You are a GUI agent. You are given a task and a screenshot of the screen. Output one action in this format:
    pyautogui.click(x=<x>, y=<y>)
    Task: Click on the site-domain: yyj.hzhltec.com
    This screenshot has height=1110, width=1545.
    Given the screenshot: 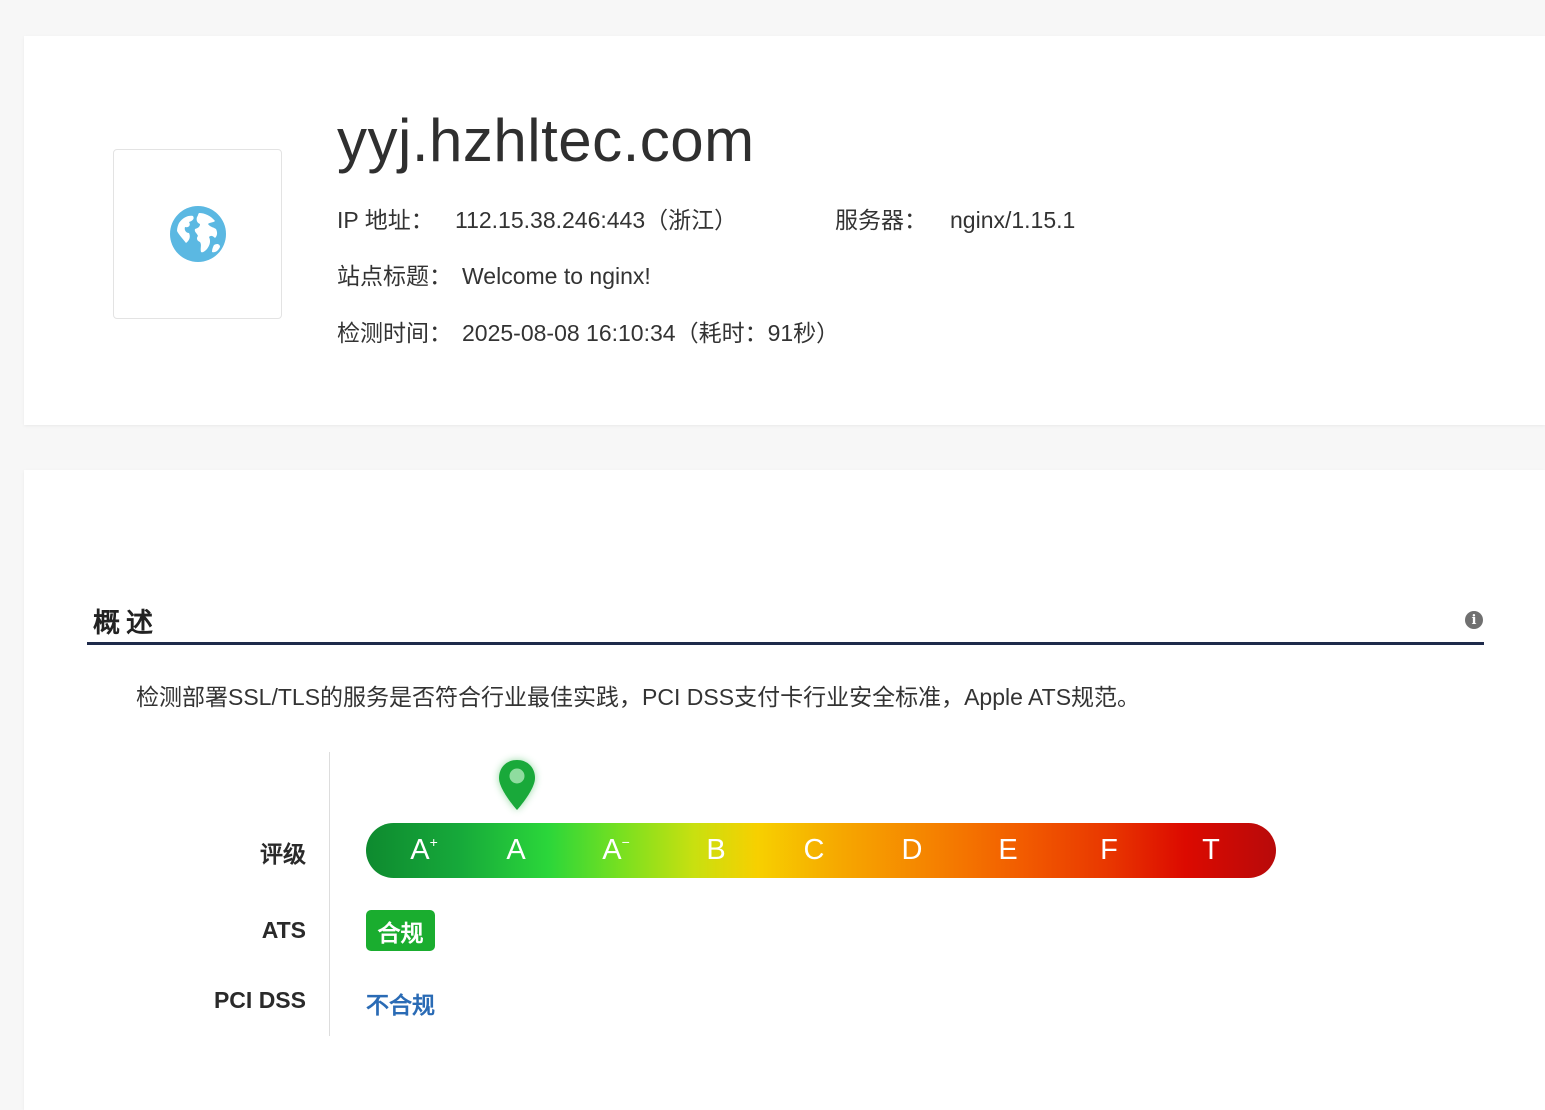 What is the action you would take?
    pyautogui.click(x=546, y=140)
    